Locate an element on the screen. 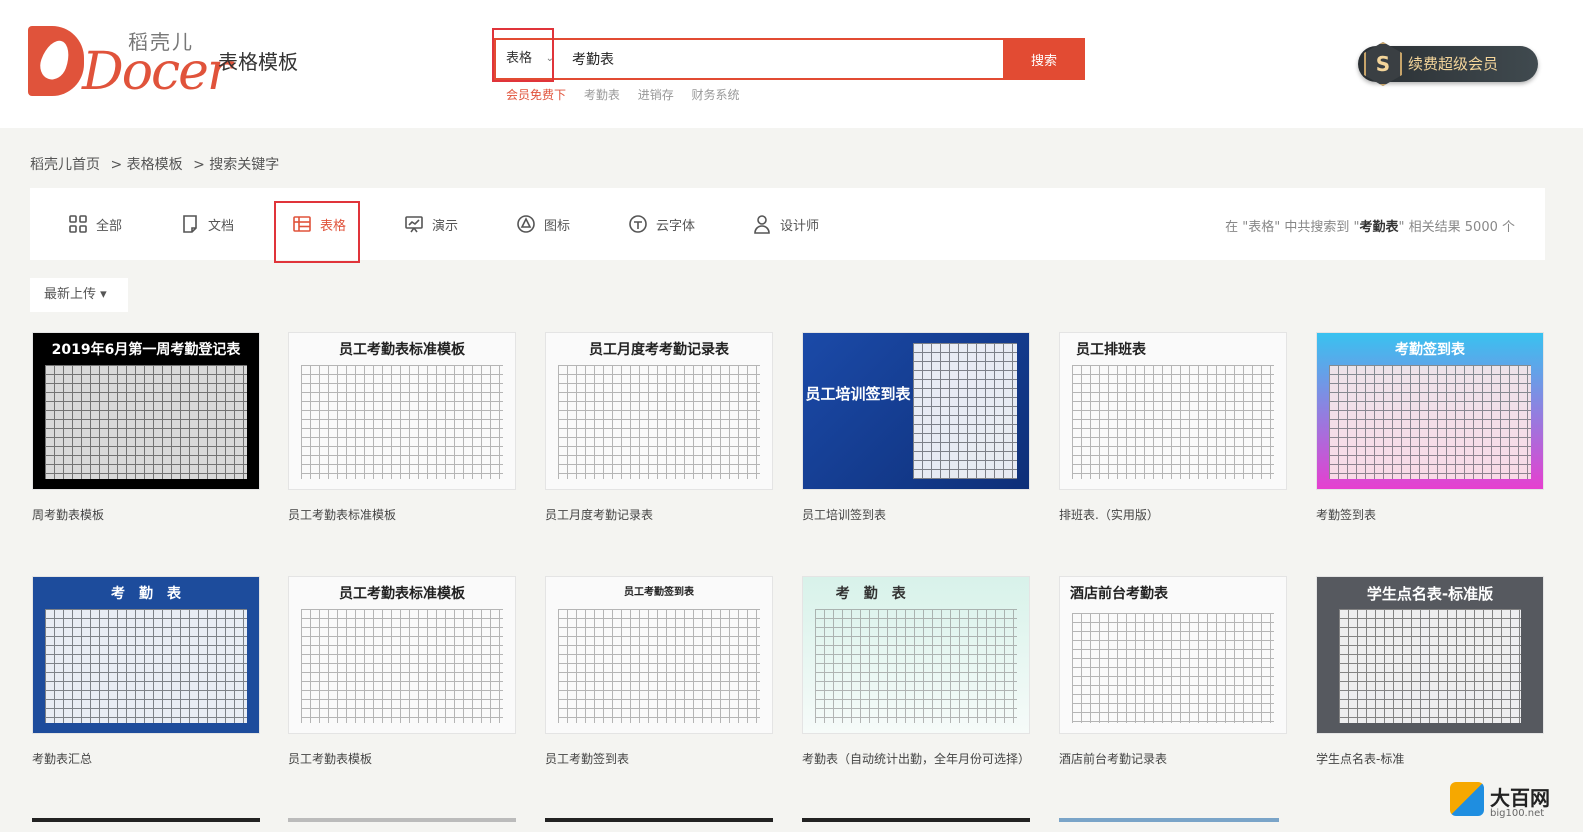 The width and height of the screenshot is (1583, 832). template-card: 员工培训签到表 员工培训签到表 is located at coordinates (916, 427).